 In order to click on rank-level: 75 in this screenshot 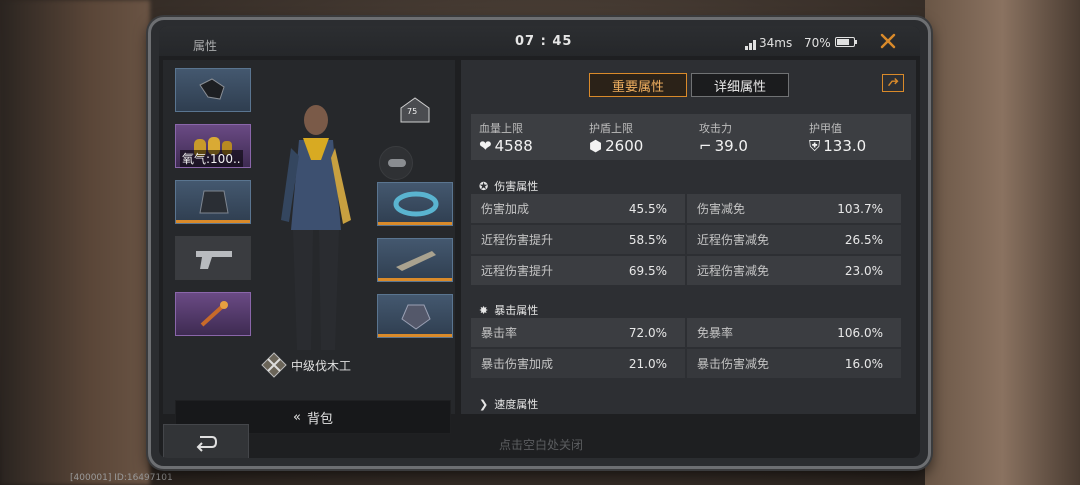, I will do `click(412, 111)`.